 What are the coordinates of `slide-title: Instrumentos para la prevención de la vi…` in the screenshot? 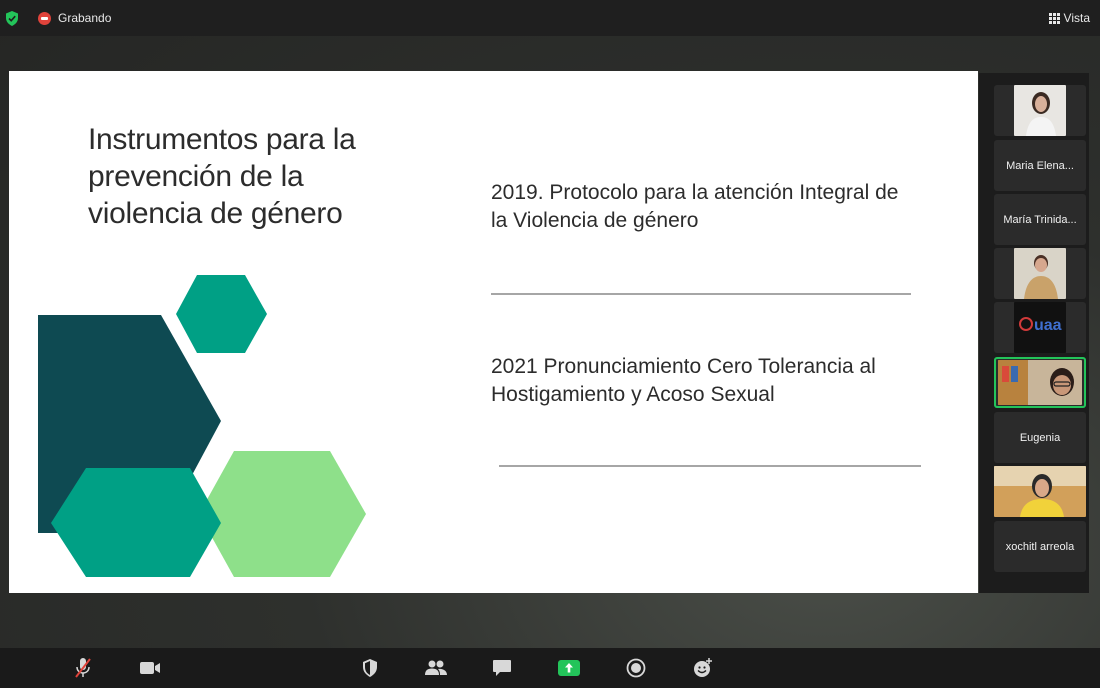 It's located at (222, 176).